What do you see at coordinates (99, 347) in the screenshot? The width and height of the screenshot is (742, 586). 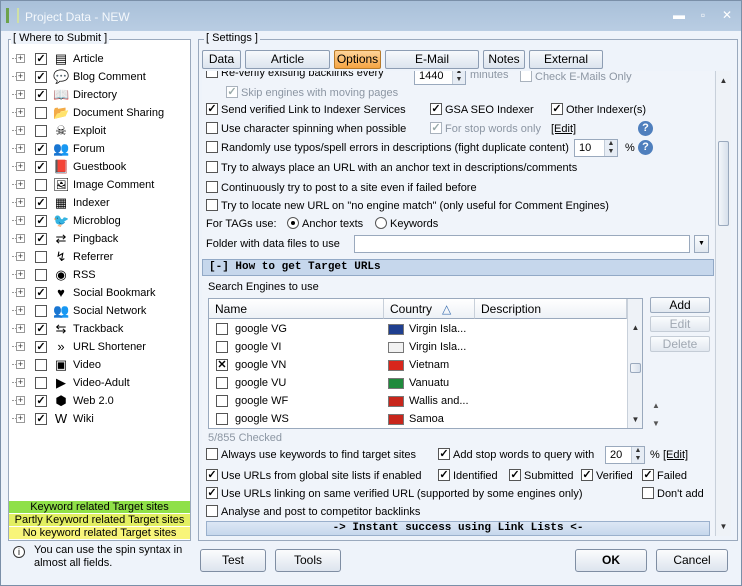 I see `submit-item: + ✓ » URL Shortener` at bounding box center [99, 347].